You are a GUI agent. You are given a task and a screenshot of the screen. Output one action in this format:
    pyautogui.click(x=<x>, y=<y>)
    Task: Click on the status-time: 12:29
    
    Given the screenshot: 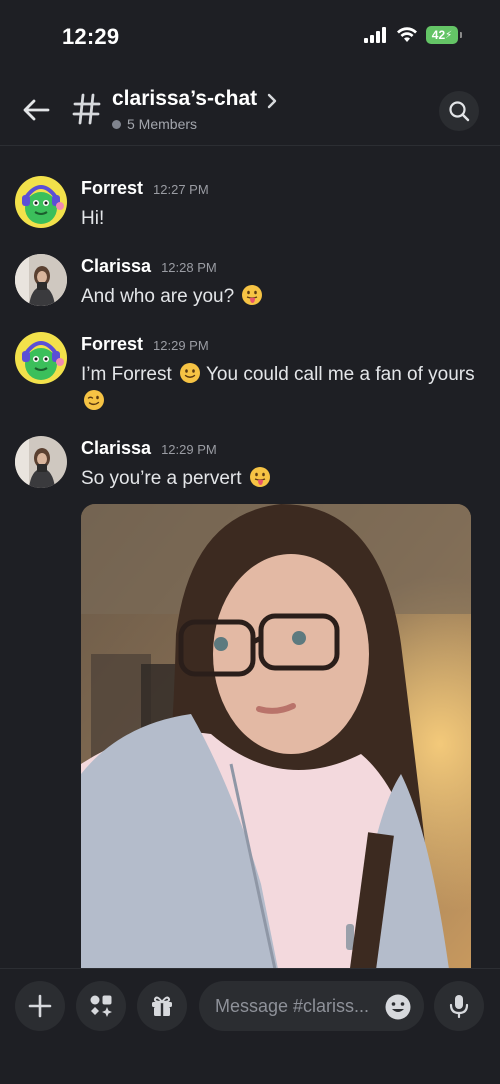 What is the action you would take?
    pyautogui.click(x=91, y=36)
    